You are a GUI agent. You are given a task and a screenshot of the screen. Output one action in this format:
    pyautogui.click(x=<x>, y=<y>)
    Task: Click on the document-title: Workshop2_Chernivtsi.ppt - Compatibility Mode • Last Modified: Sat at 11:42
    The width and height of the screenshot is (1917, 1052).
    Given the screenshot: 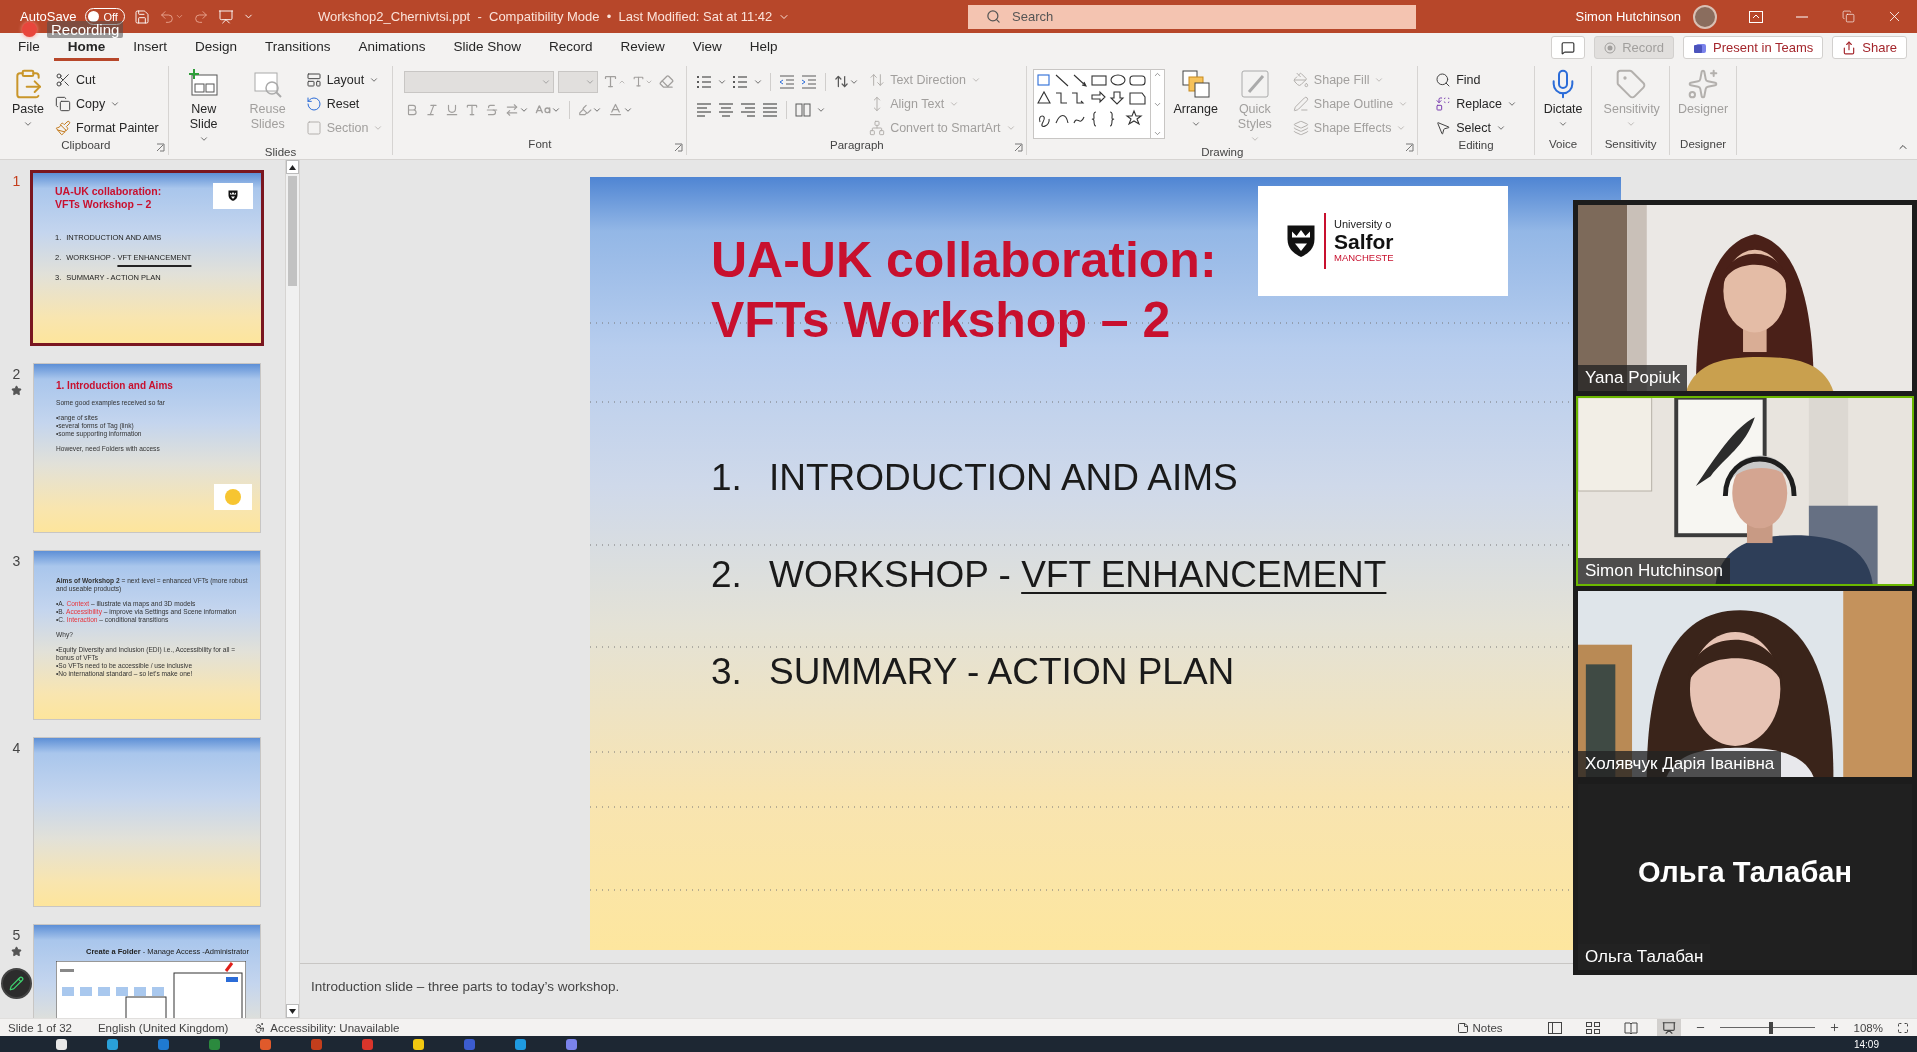 What is the action you would take?
    pyautogui.click(x=643, y=16)
    